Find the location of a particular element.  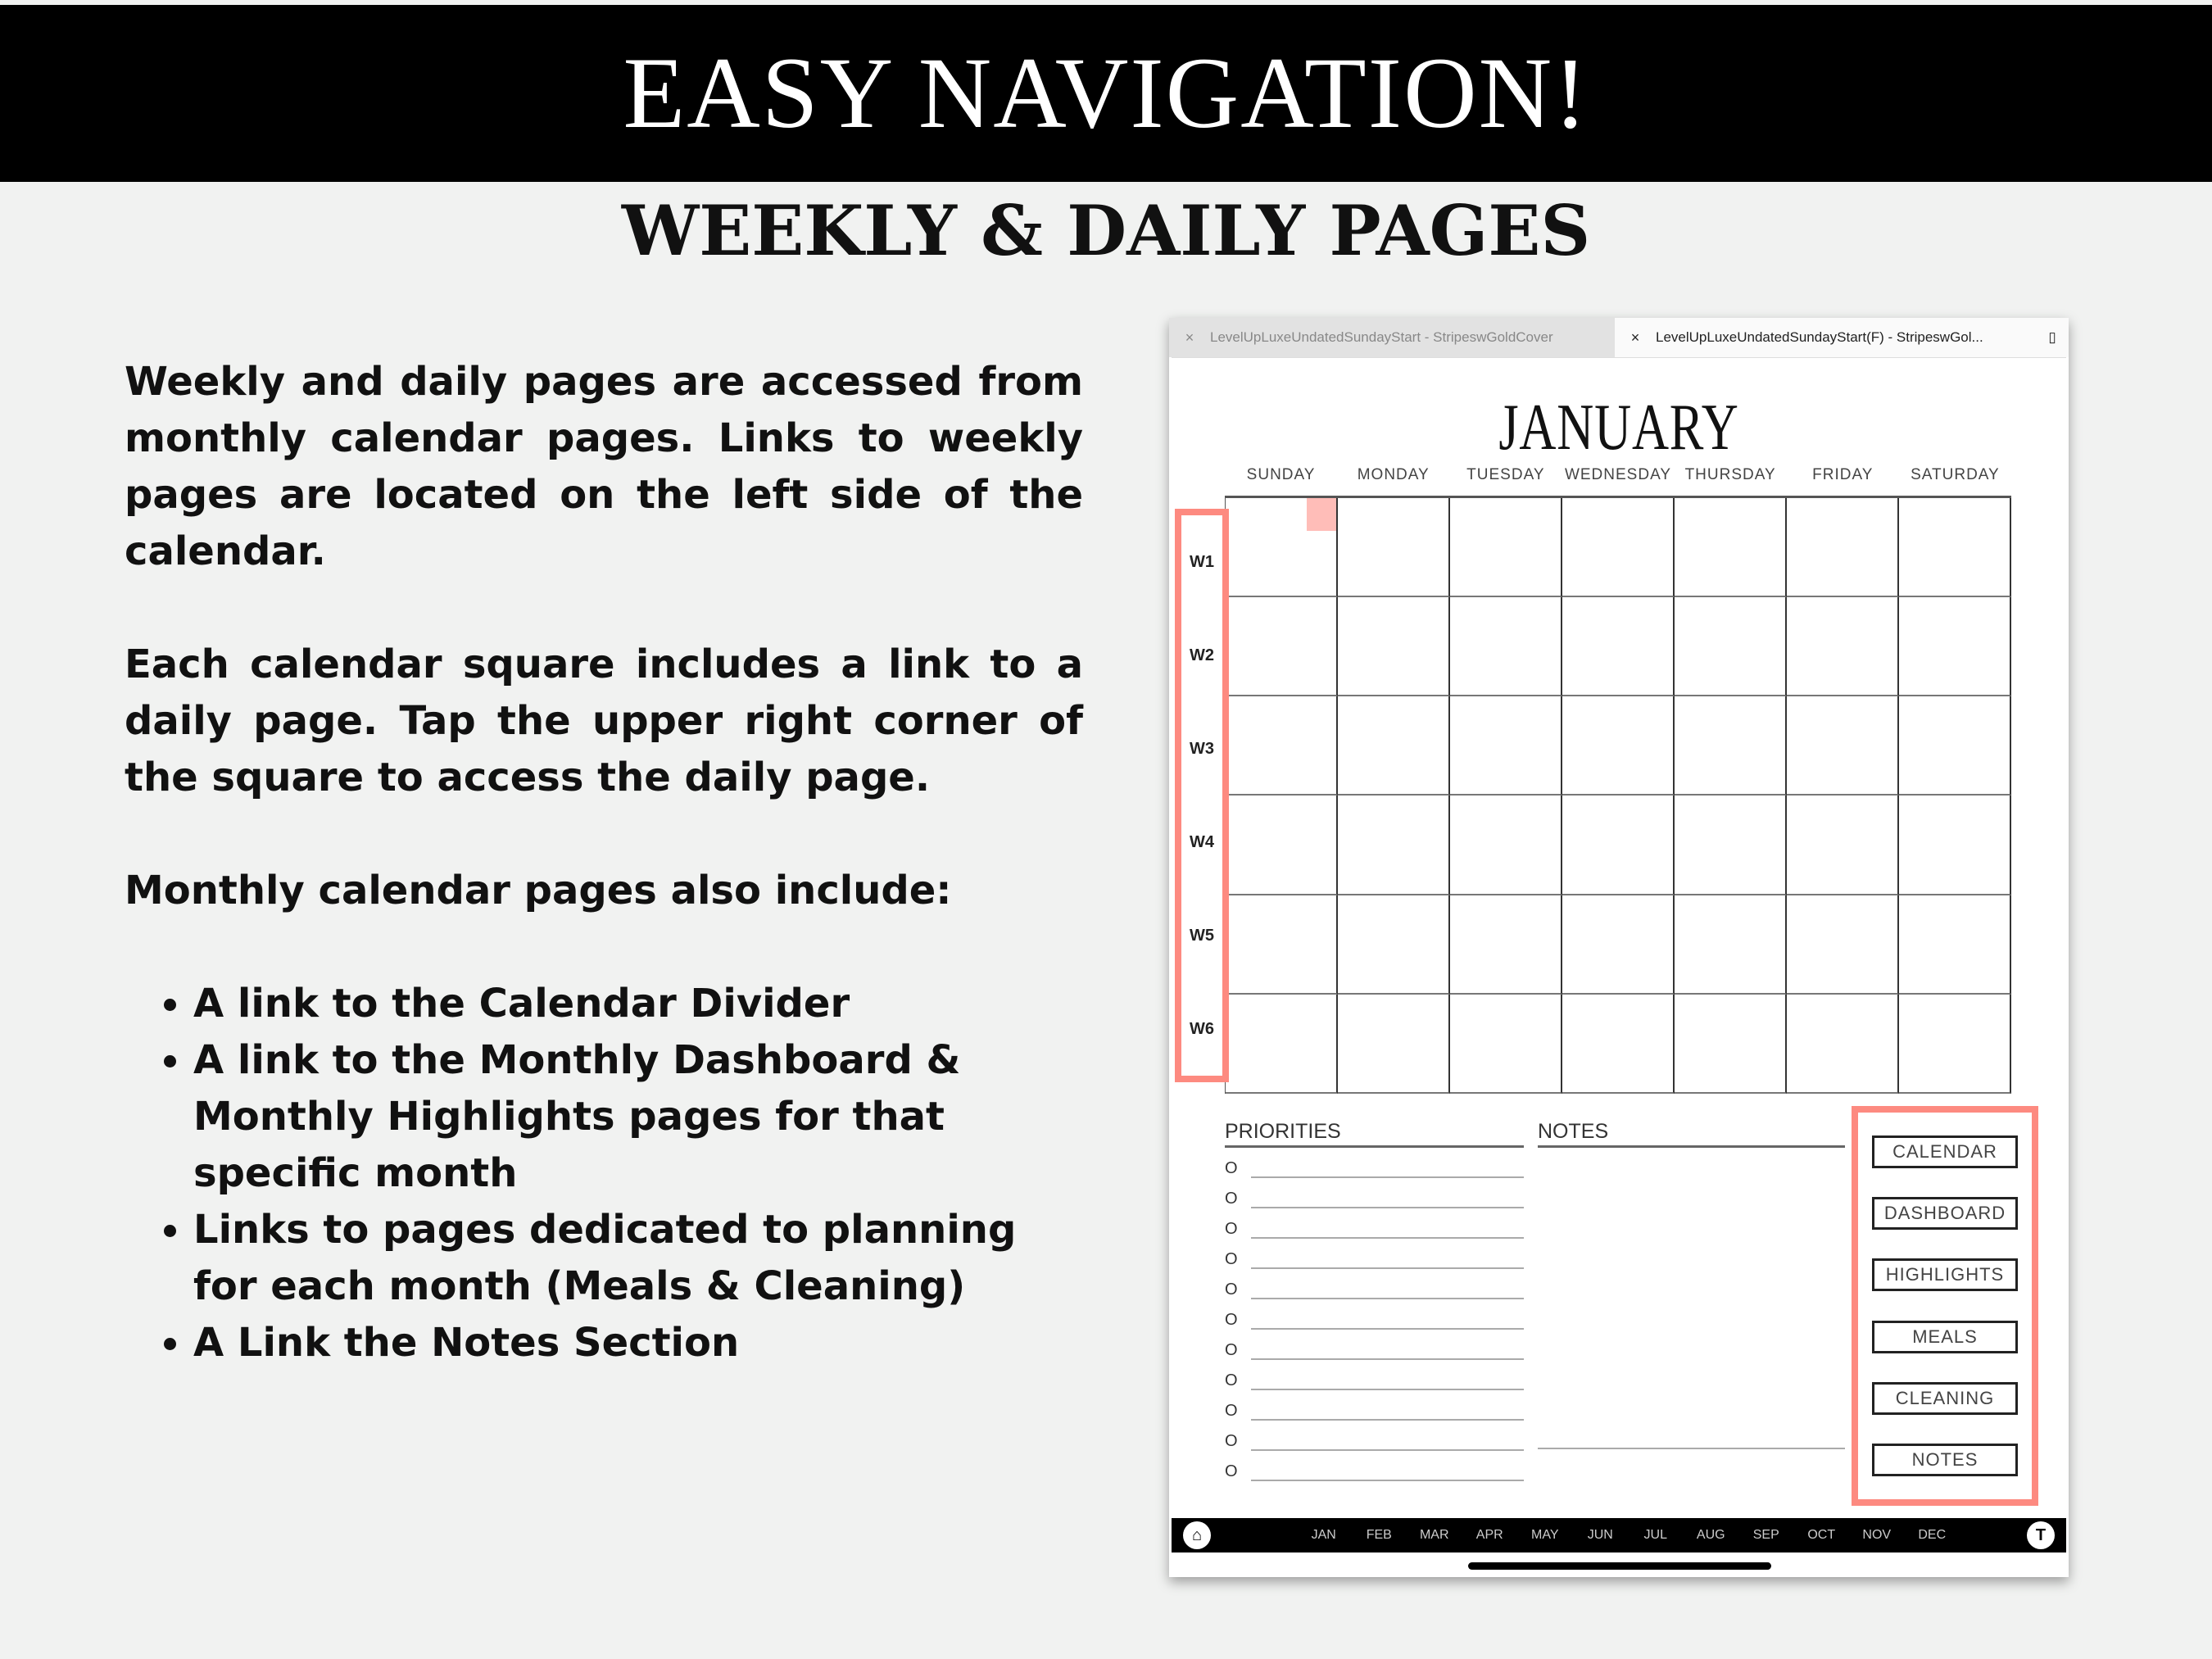

week-link: W6 is located at coordinates (1202, 1029).